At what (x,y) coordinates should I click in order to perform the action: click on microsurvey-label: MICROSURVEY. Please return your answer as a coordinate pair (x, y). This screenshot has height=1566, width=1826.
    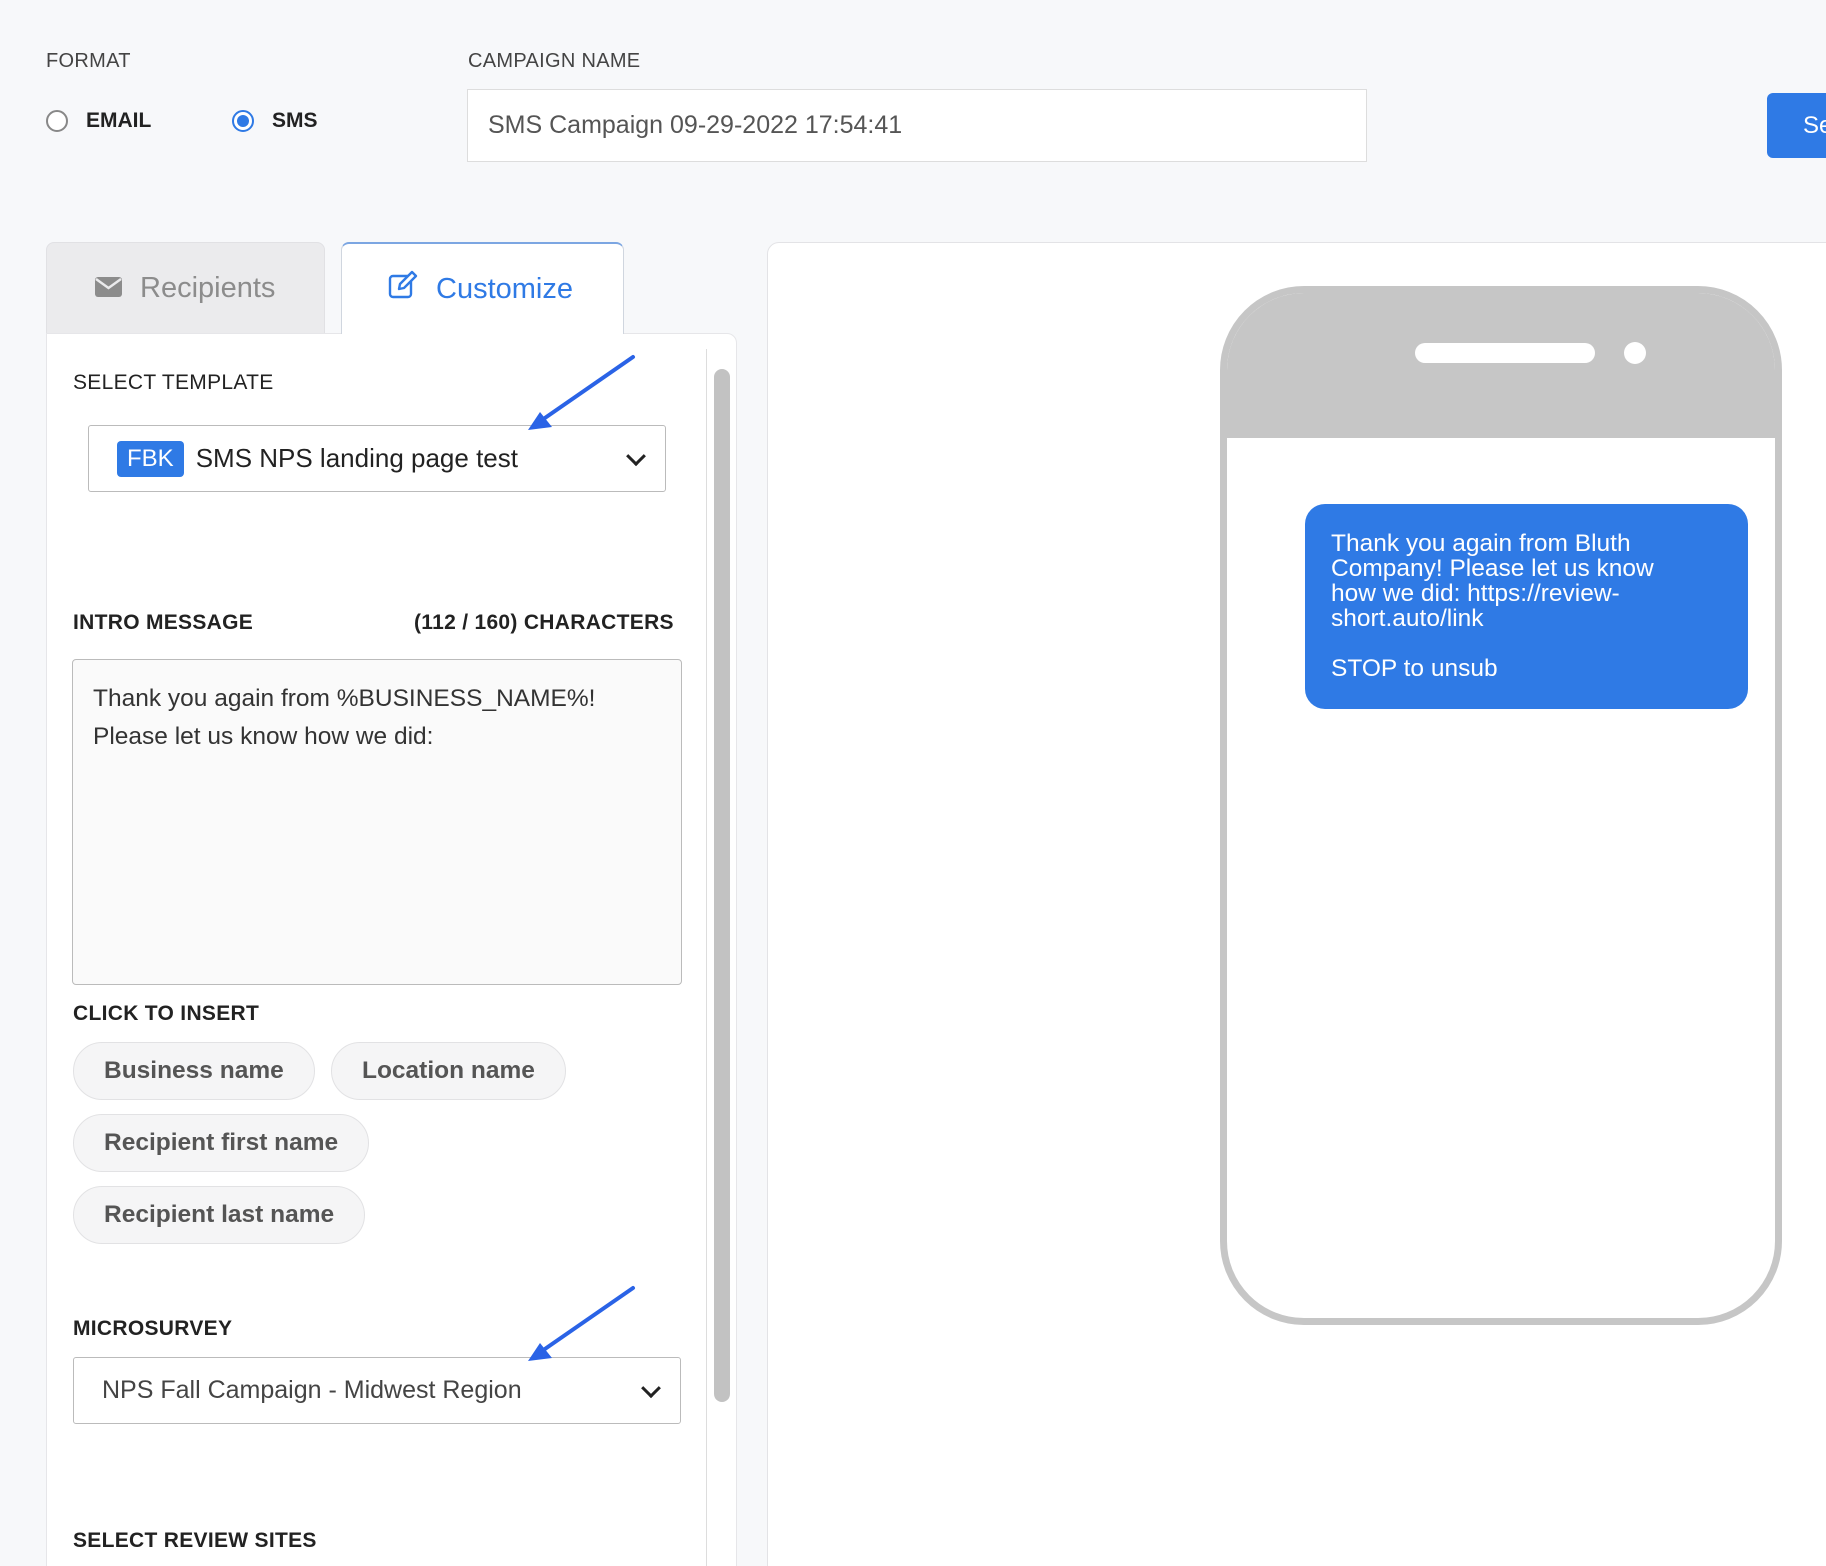
    Looking at the image, I should click on (153, 1328).